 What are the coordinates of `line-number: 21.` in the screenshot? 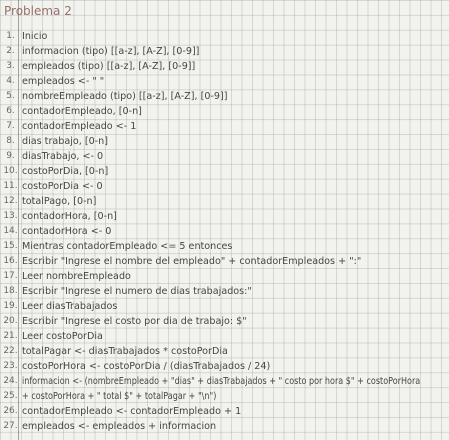 It's located at (10, 336).